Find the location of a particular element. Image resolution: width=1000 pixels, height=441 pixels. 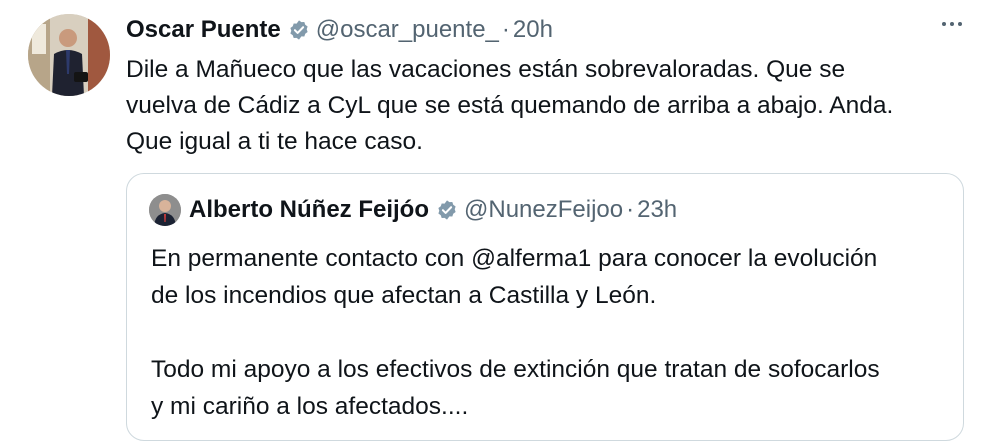

more-options-icon is located at coordinates (952, 24).